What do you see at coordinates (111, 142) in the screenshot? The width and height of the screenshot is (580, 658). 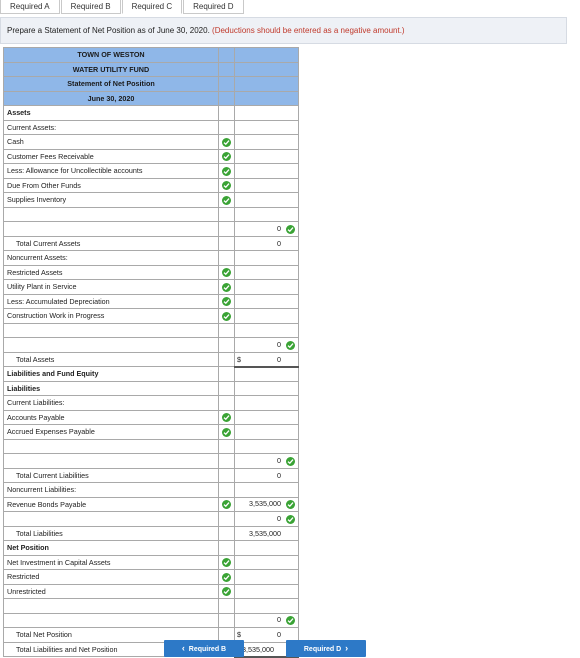 I see `row-cash: Cash` at bounding box center [111, 142].